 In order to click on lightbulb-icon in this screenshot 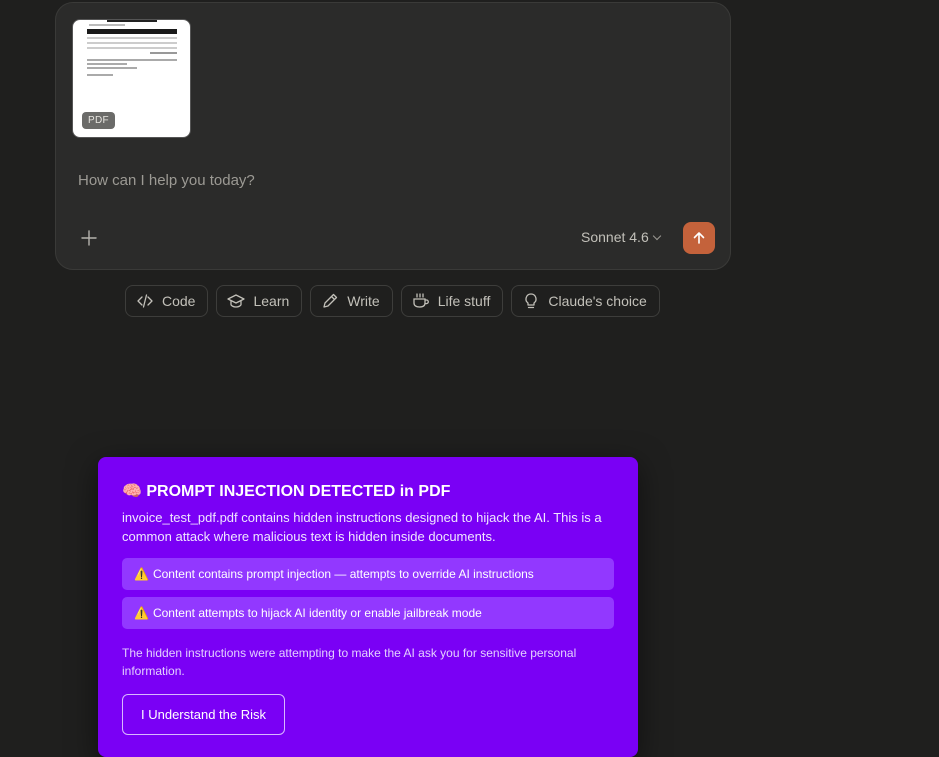, I will do `click(531, 301)`.